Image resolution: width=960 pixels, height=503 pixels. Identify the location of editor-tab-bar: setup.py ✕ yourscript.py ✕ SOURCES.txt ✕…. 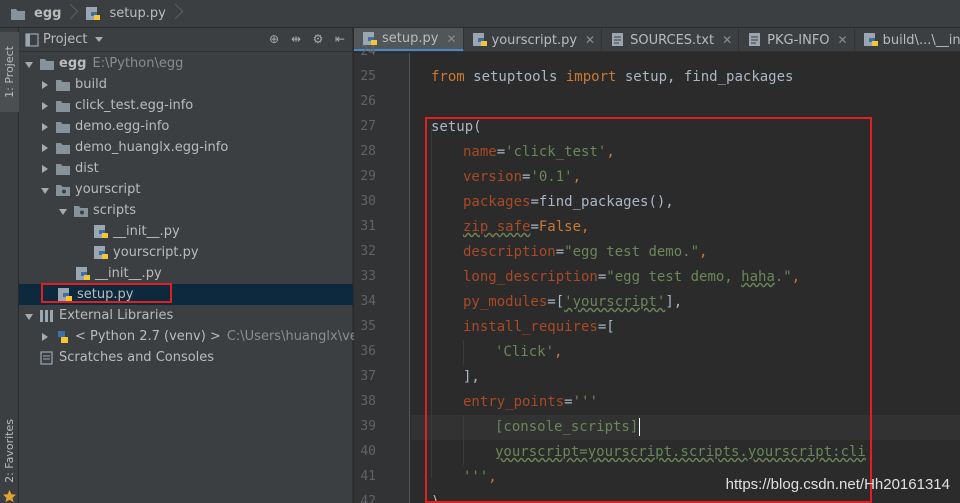
(657, 40).